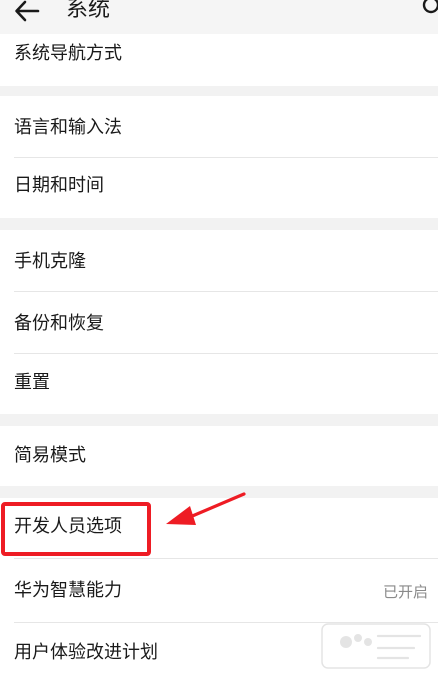  Describe the element at coordinates (59, 185) in the screenshot. I see `settings-item-label: 日期和时间` at that location.